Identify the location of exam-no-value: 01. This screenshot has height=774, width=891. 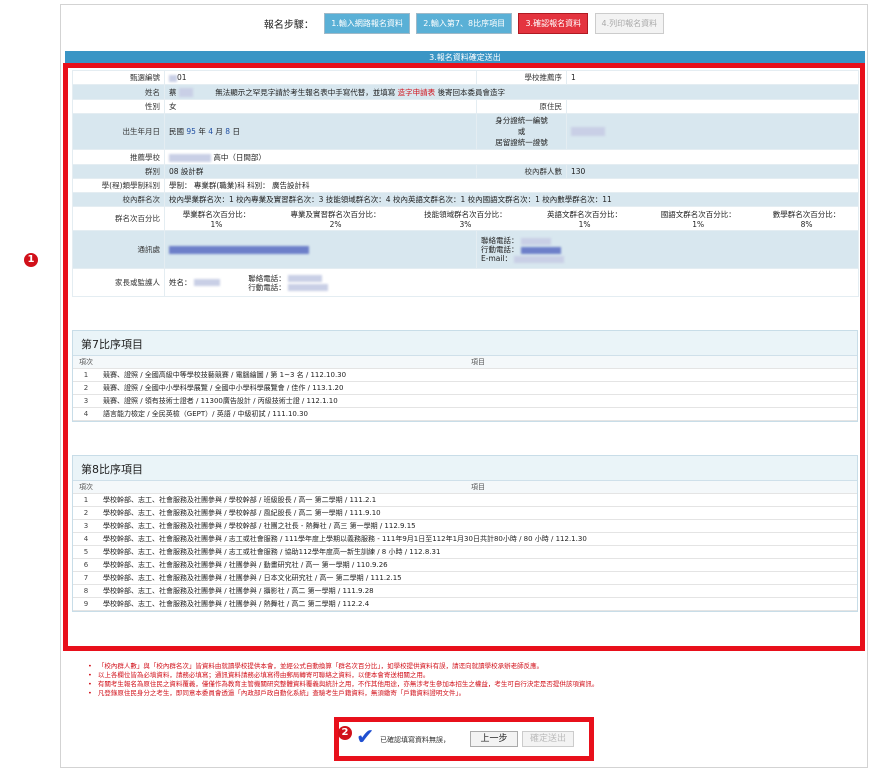
(182, 77).